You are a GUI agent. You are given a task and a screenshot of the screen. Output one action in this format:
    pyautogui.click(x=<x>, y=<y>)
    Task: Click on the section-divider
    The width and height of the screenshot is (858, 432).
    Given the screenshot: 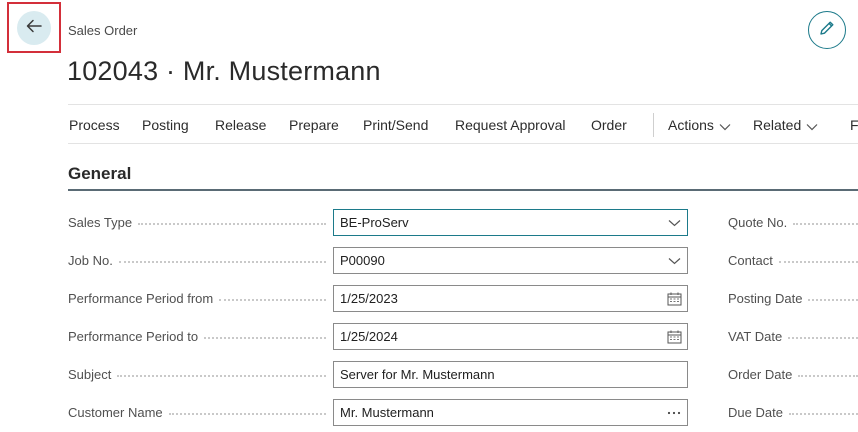 What is the action you would take?
    pyautogui.click(x=463, y=190)
    